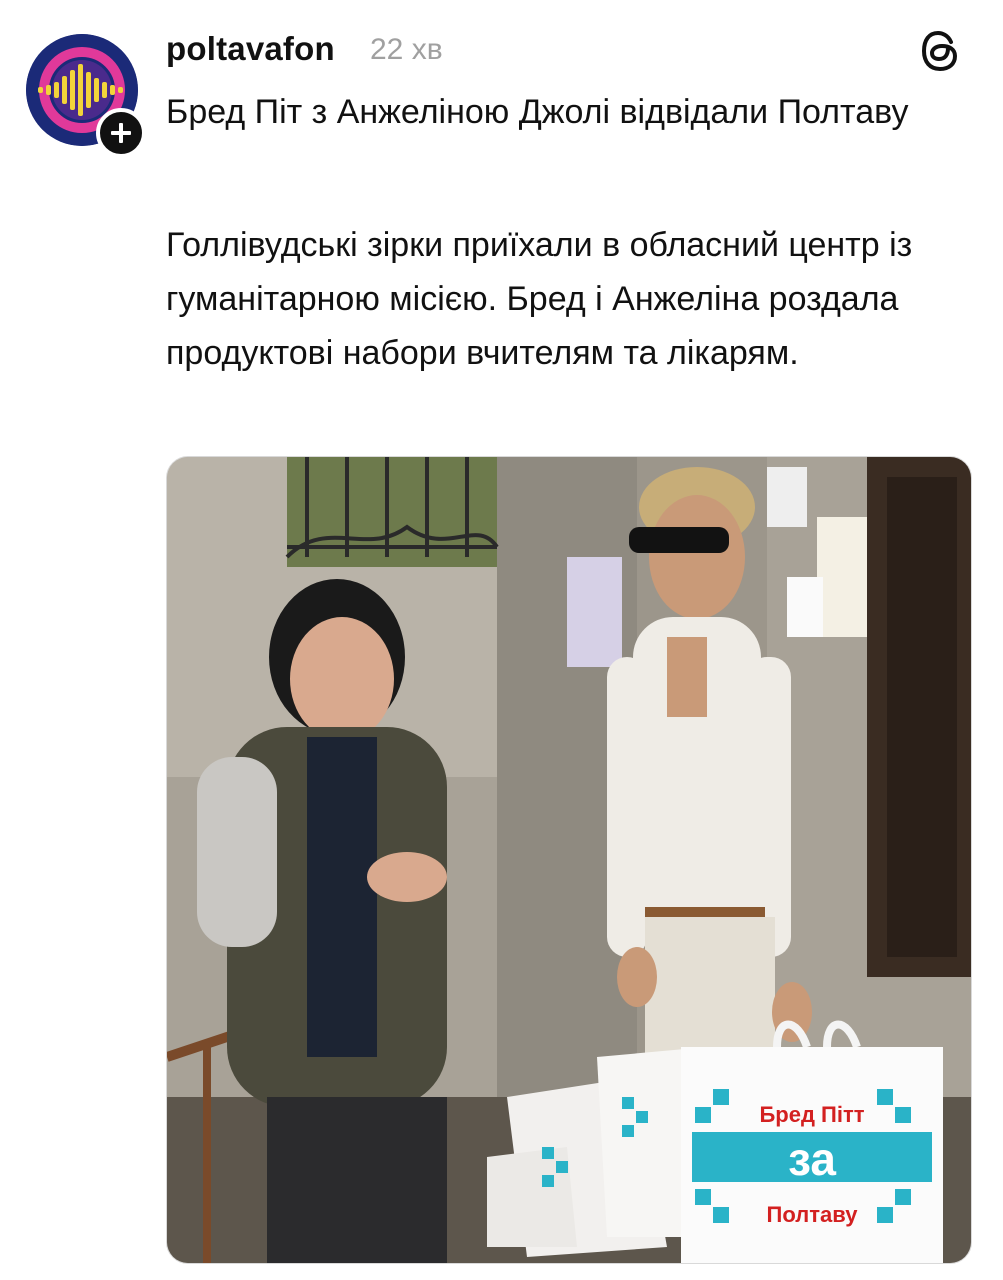  I want to click on username: poltavafon, so click(250, 49).